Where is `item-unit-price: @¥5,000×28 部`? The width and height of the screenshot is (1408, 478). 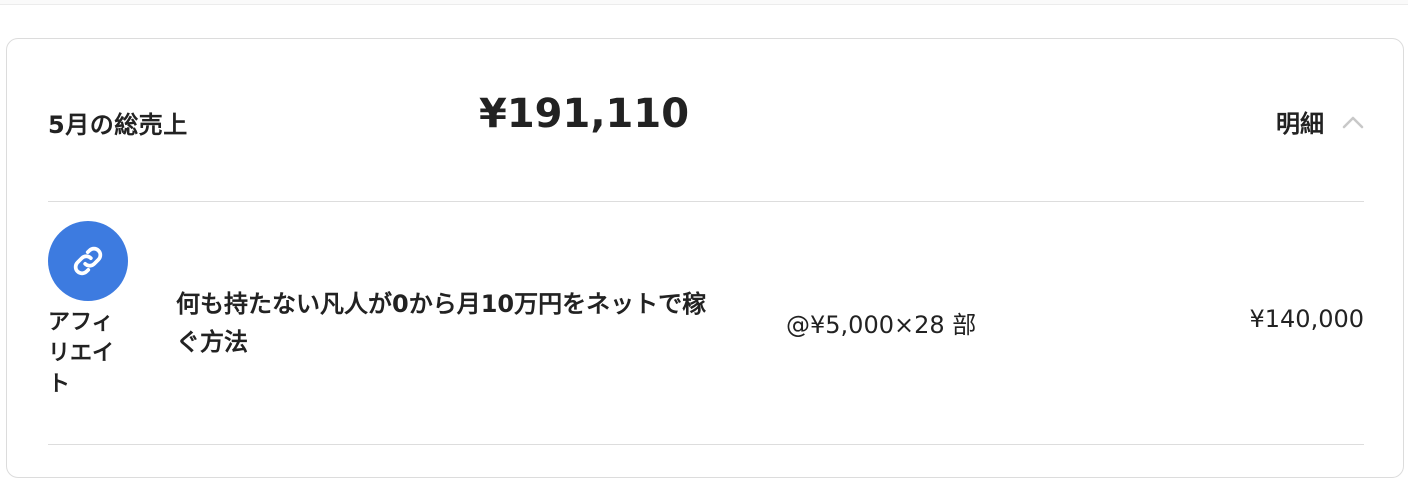 item-unit-price: @¥5,000×28 部 is located at coordinates (881, 325).